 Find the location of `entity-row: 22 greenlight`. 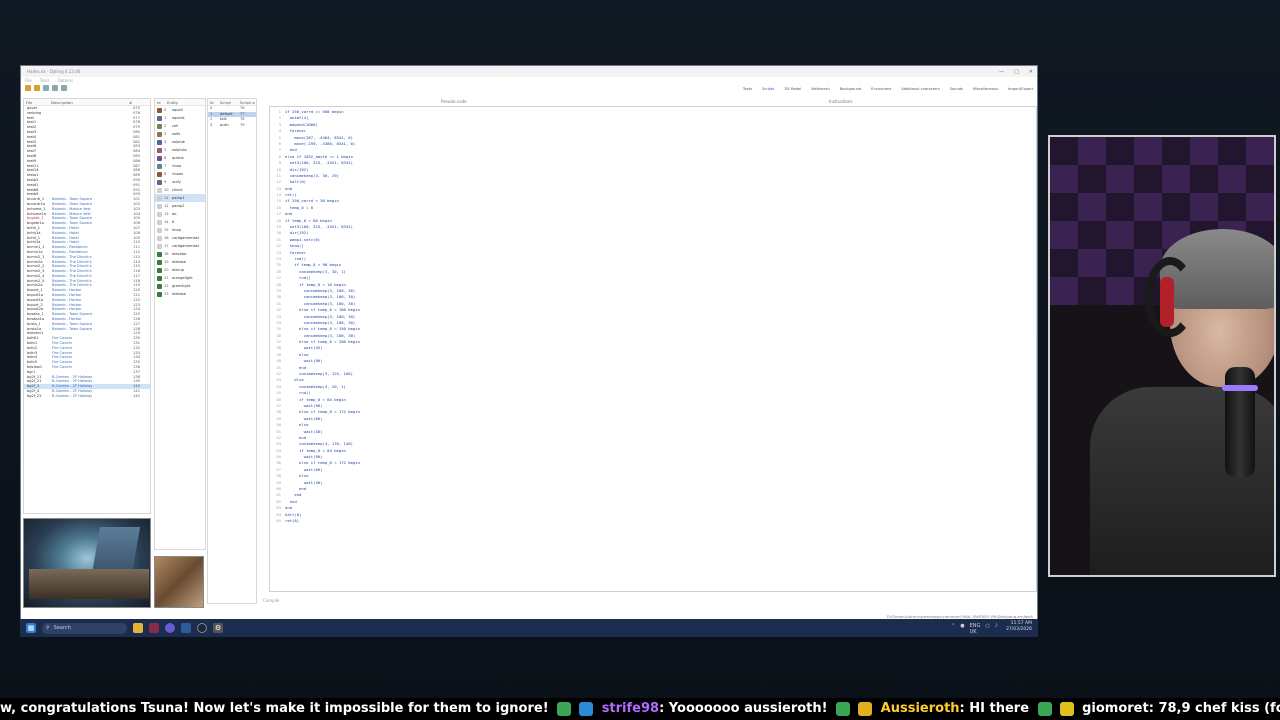

entity-row: 22 greenlight is located at coordinates (180, 286).